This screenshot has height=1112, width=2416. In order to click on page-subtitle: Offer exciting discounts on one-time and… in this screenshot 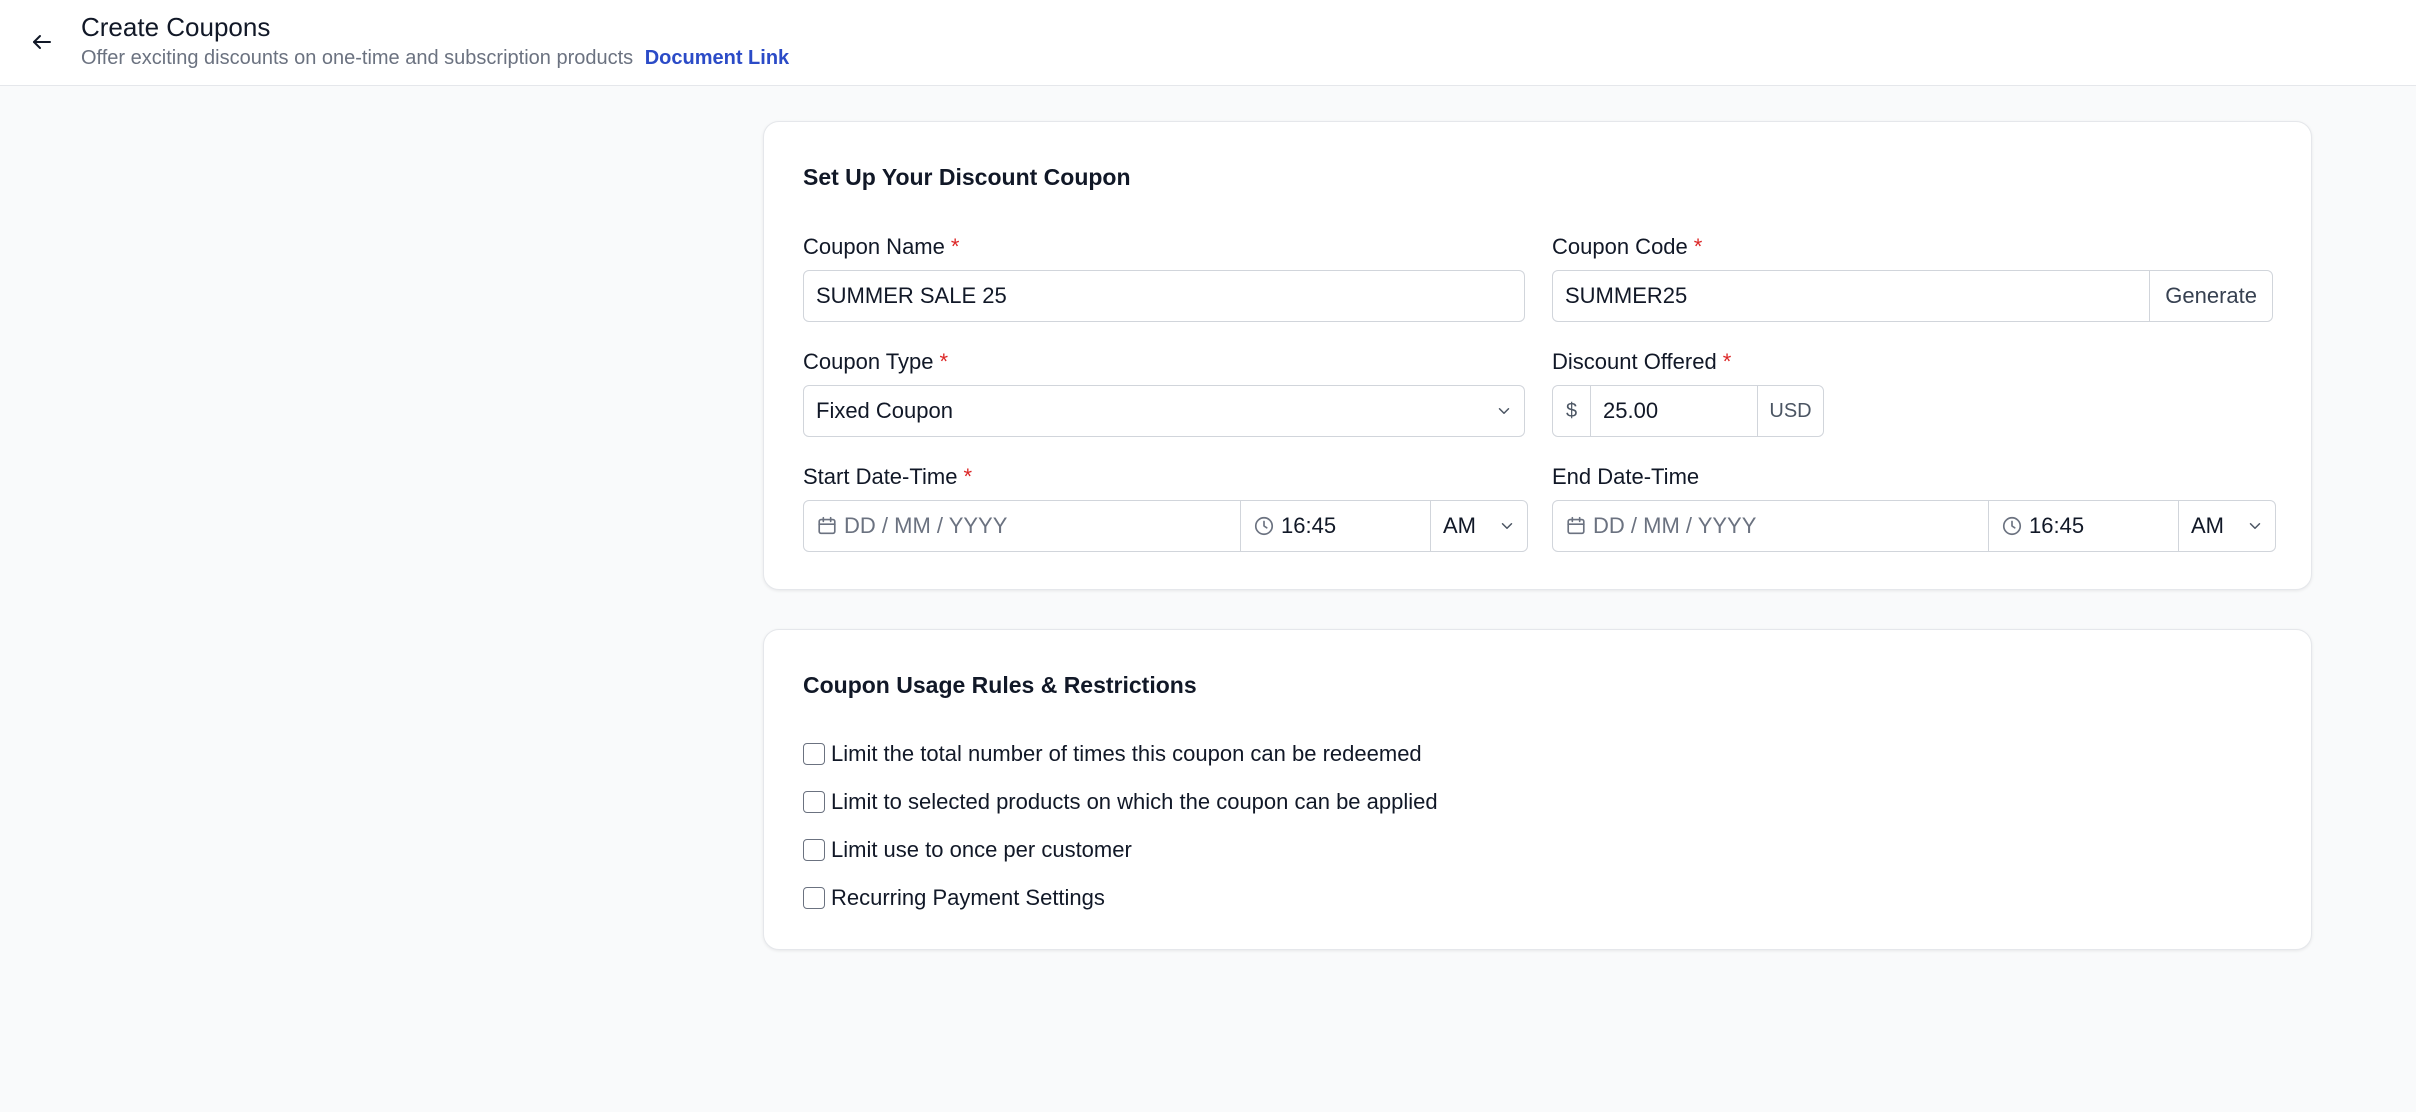, I will do `click(435, 58)`.